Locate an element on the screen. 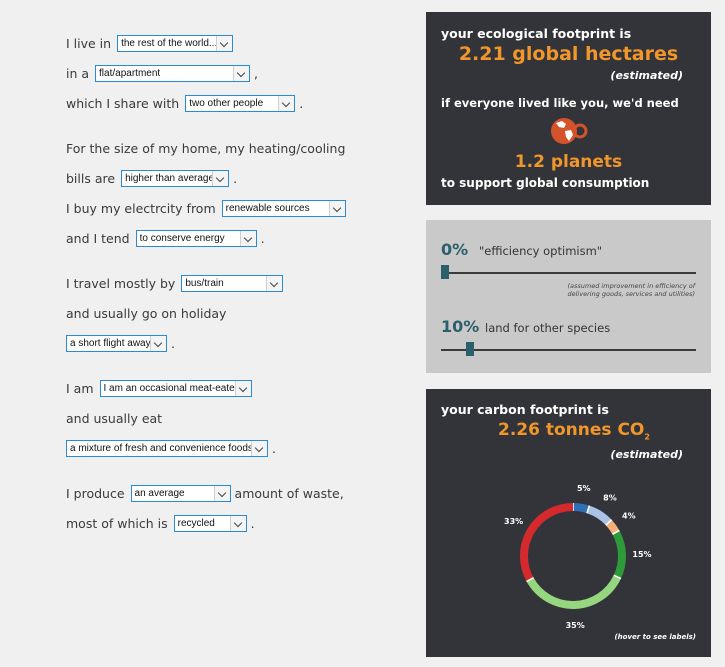  carbon-heading: your carbon footprint is is located at coordinates (525, 409).